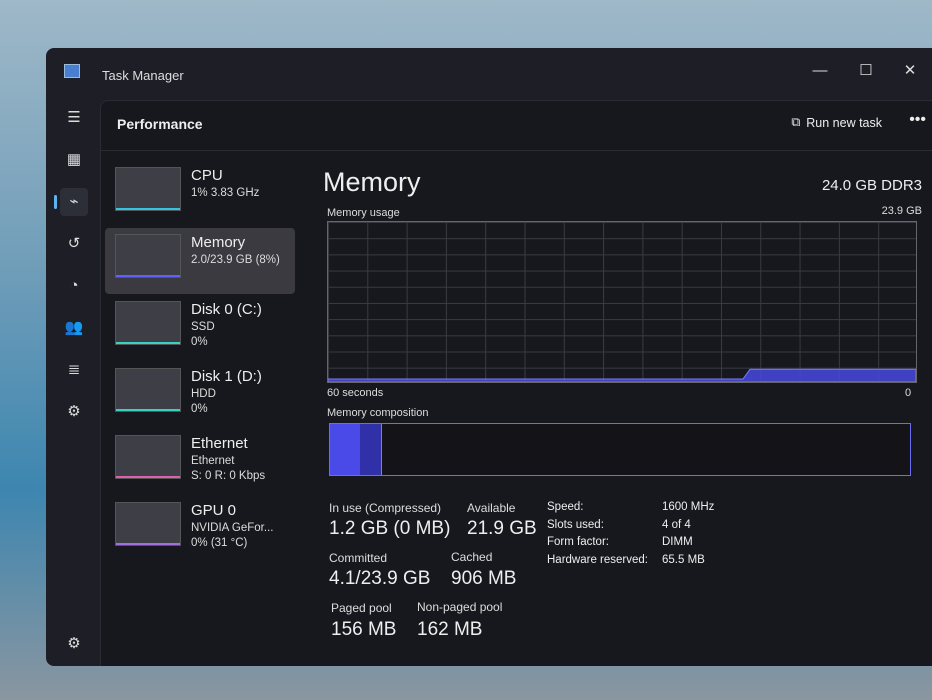  Describe the element at coordinates (207, 175) in the screenshot. I see `resource-name: CPU` at that location.